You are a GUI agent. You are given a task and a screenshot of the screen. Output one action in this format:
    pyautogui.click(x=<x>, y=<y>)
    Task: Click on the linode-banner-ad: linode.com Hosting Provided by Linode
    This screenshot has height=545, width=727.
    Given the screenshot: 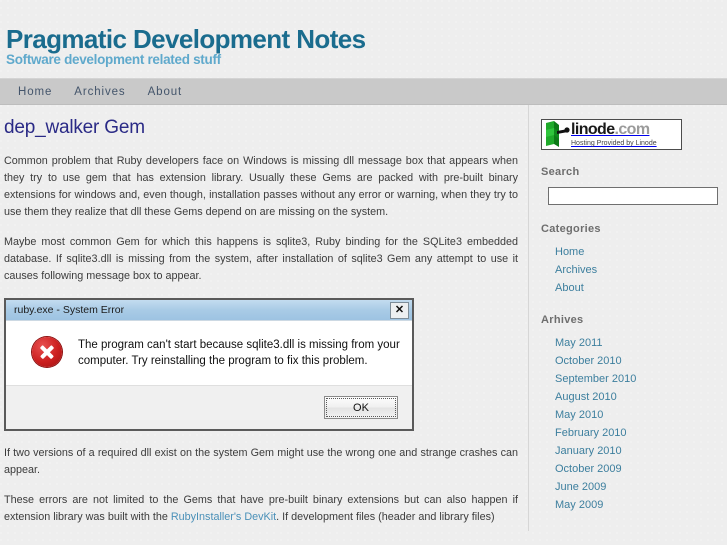 What is the action you would take?
    pyautogui.click(x=611, y=135)
    